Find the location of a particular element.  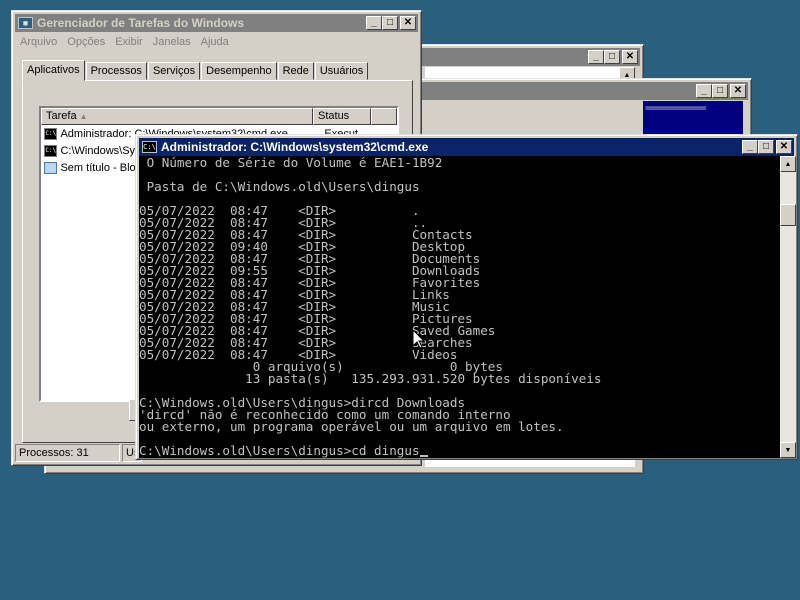

mouse-cursor-icon is located at coordinates (419, 339).